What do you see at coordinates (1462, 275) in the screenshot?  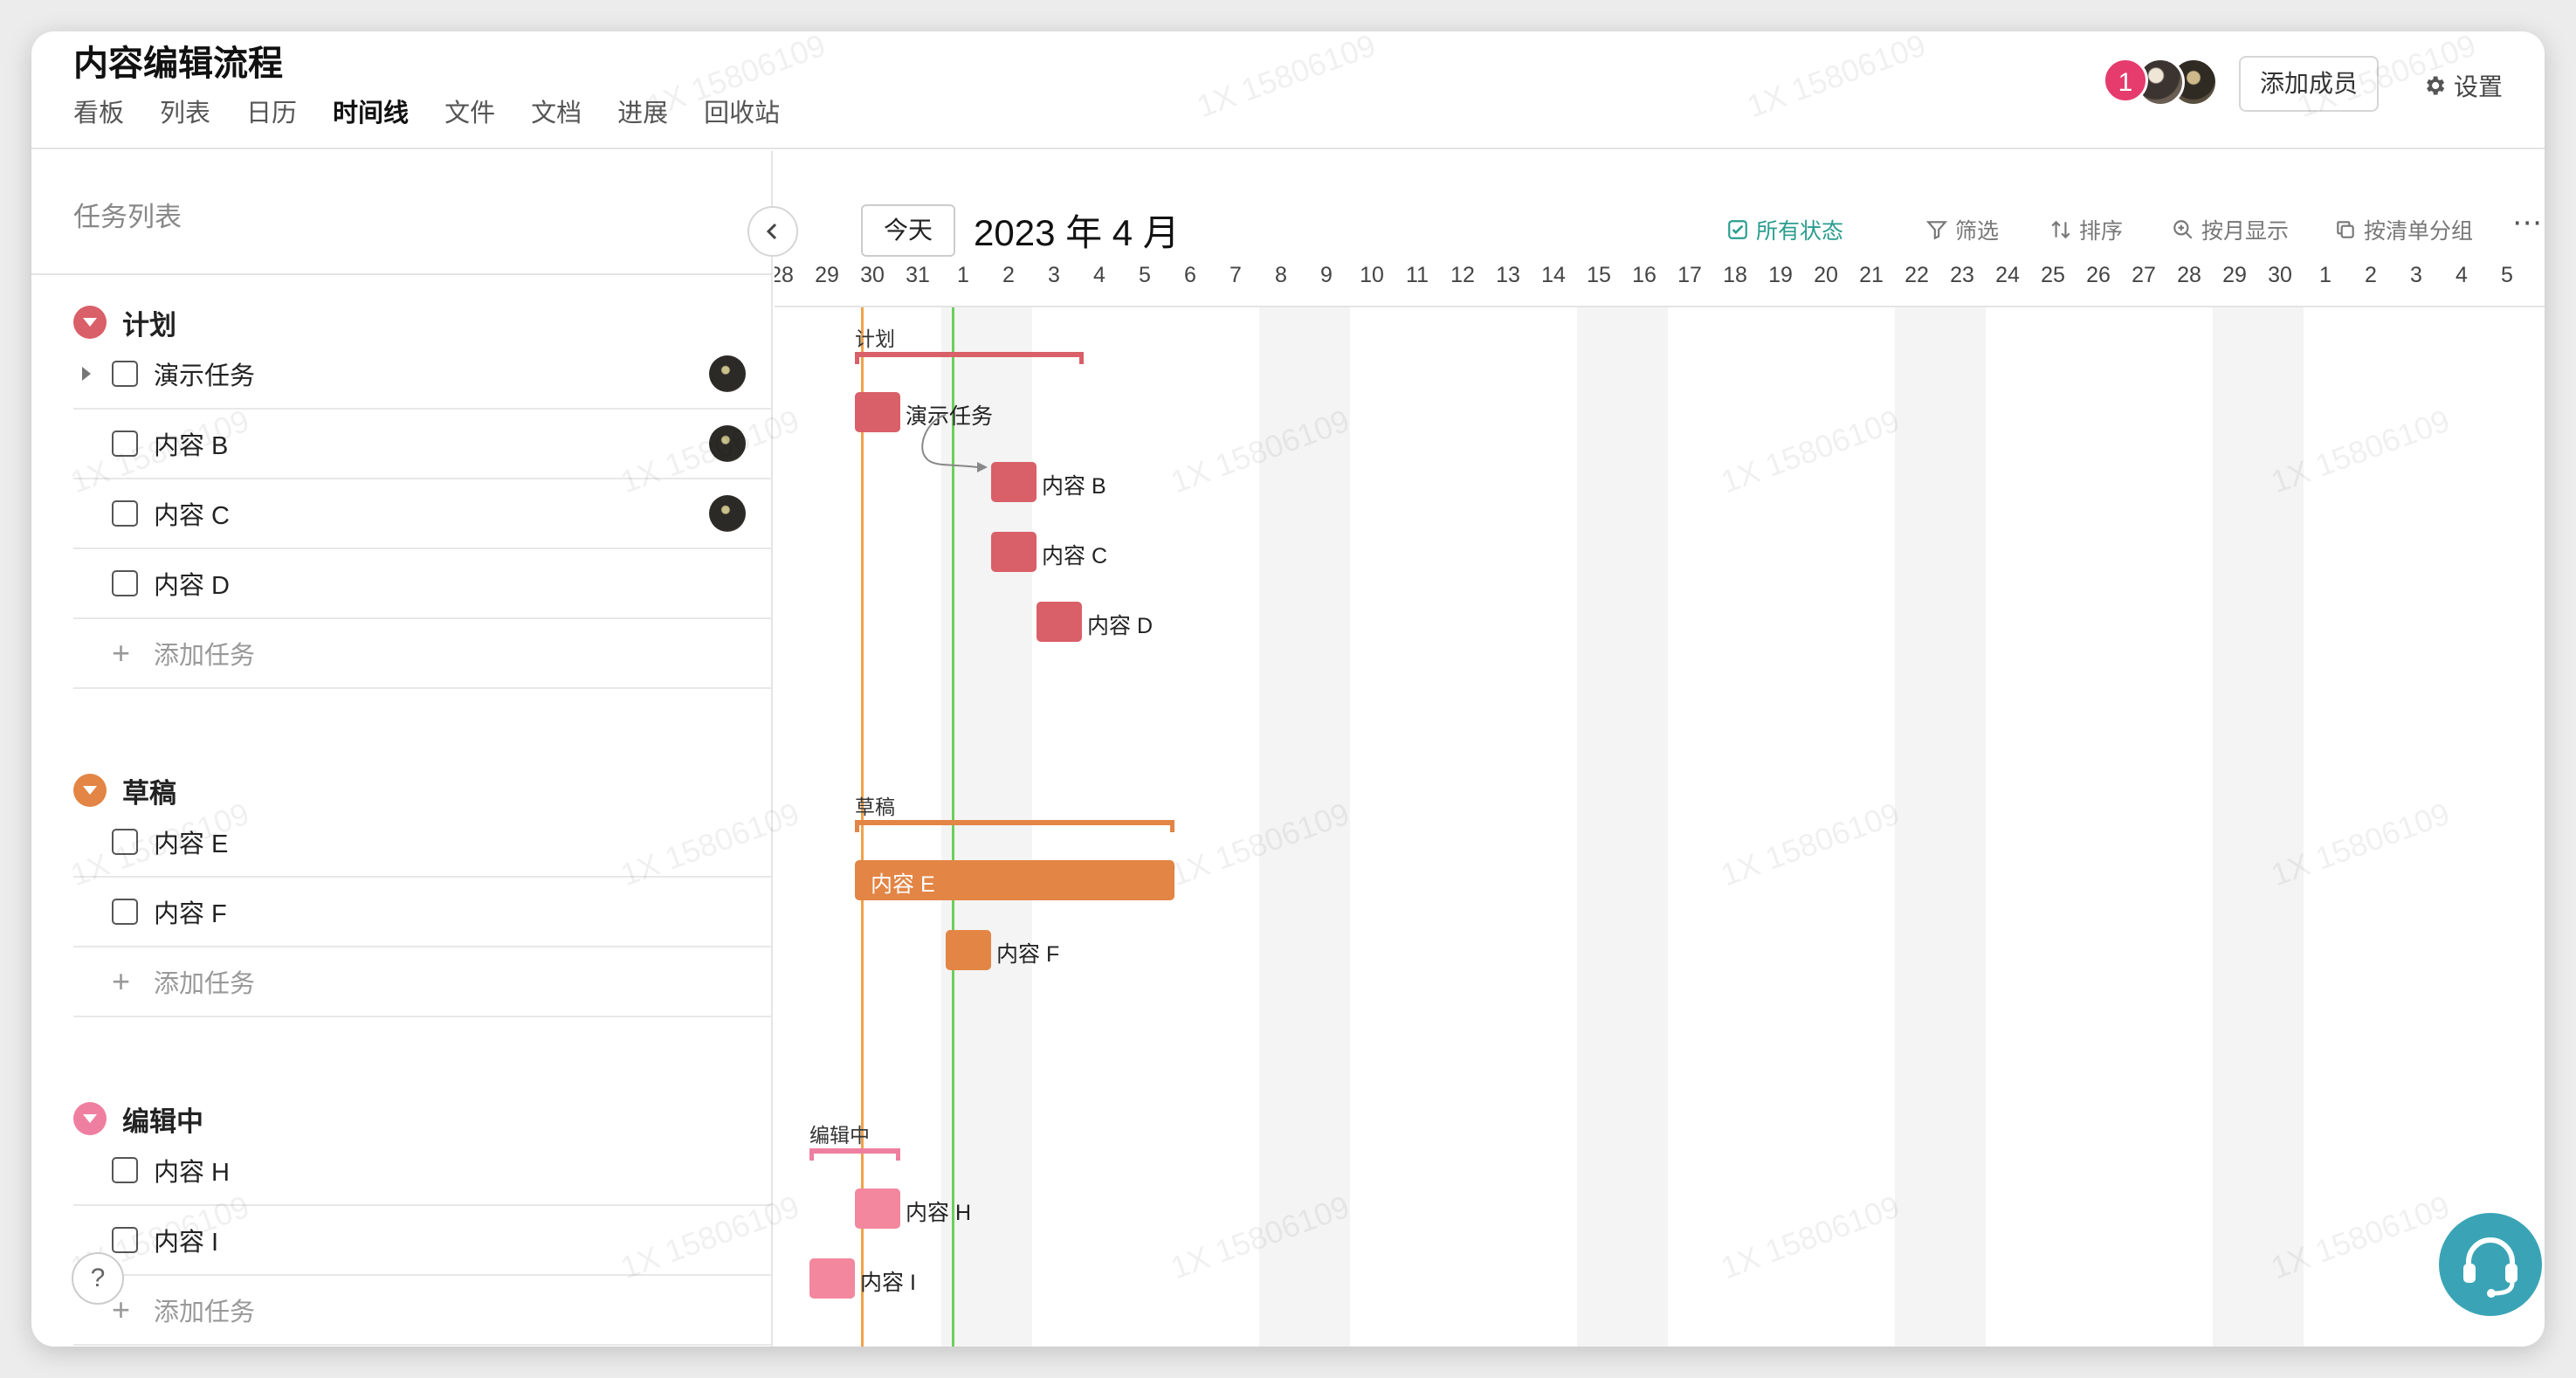 I see `date-label: 12` at bounding box center [1462, 275].